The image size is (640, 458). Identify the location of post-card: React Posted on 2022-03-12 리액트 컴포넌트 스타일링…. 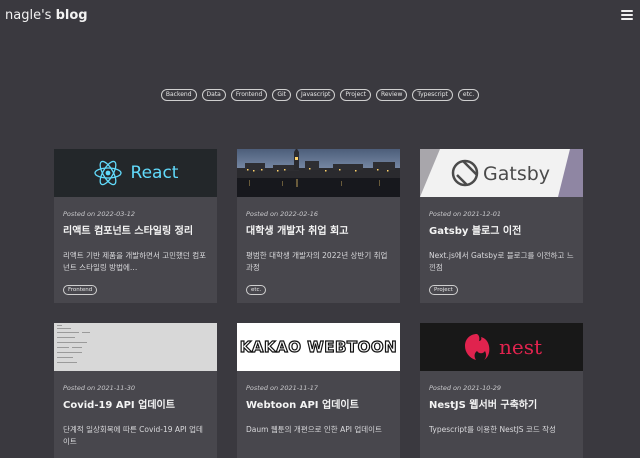
(135, 226).